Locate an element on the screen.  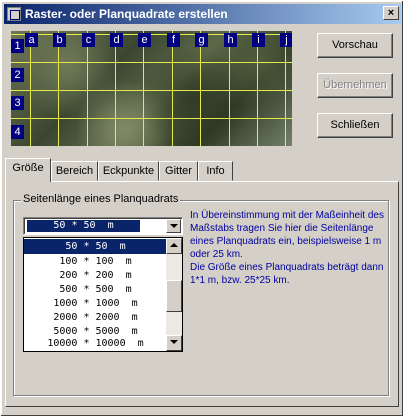
scroll-thumb is located at coordinates (174, 296).